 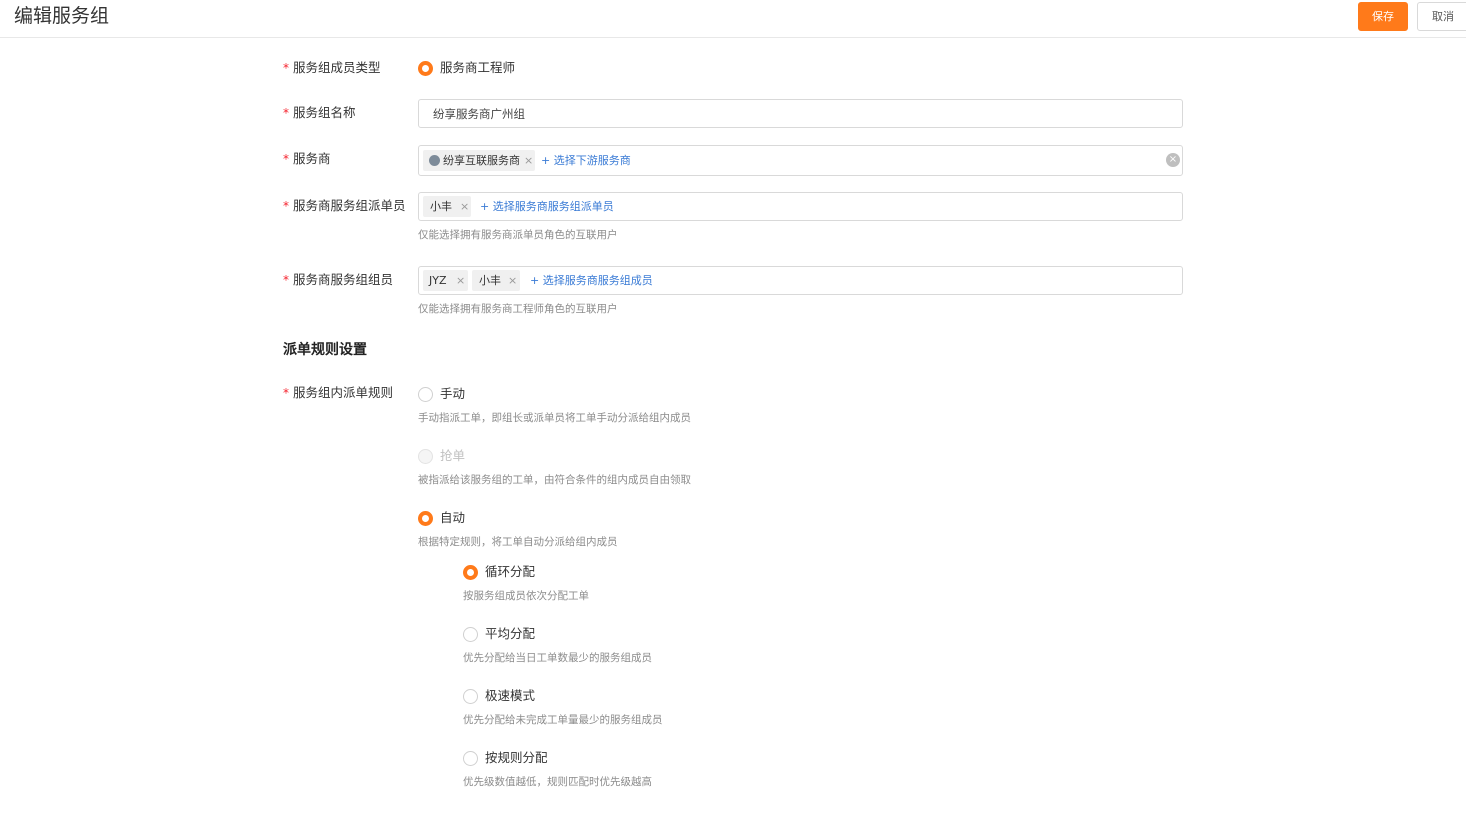 What do you see at coordinates (425, 456) in the screenshot?
I see `rule-grab-radio` at bounding box center [425, 456].